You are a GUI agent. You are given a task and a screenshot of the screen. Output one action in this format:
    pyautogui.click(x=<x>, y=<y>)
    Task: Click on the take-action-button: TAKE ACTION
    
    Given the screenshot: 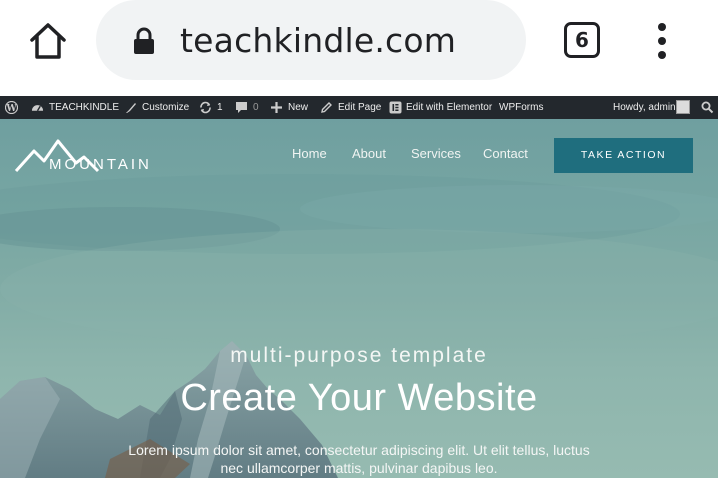 What is the action you would take?
    pyautogui.click(x=623, y=155)
    